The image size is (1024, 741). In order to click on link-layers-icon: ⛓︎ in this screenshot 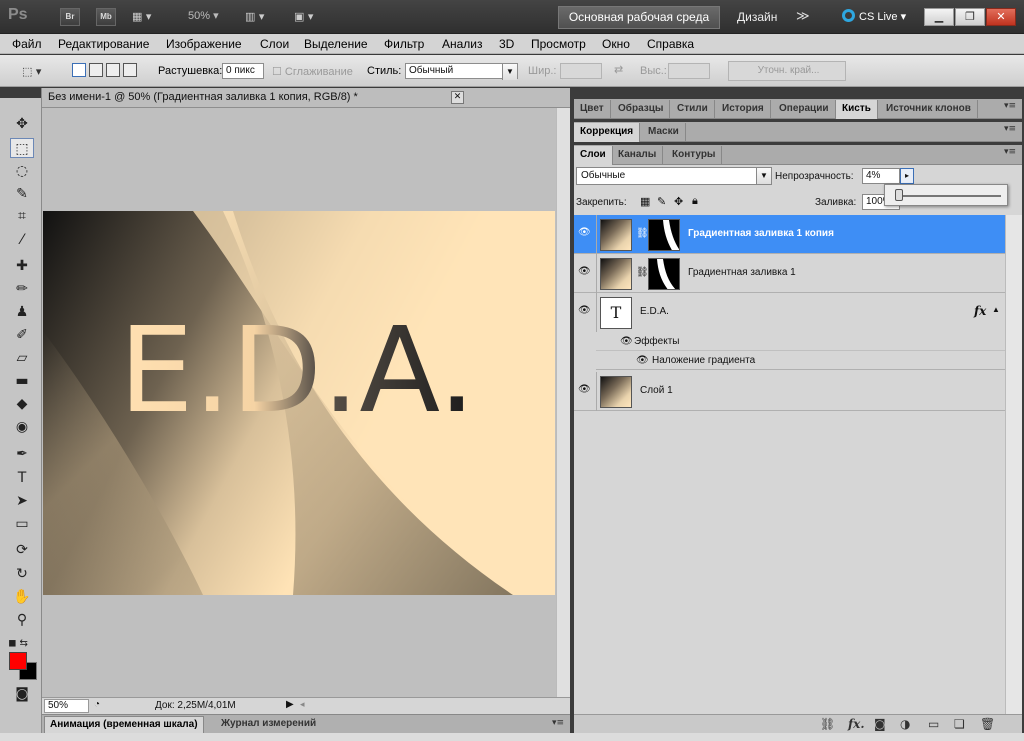, I will do `click(827, 724)`.